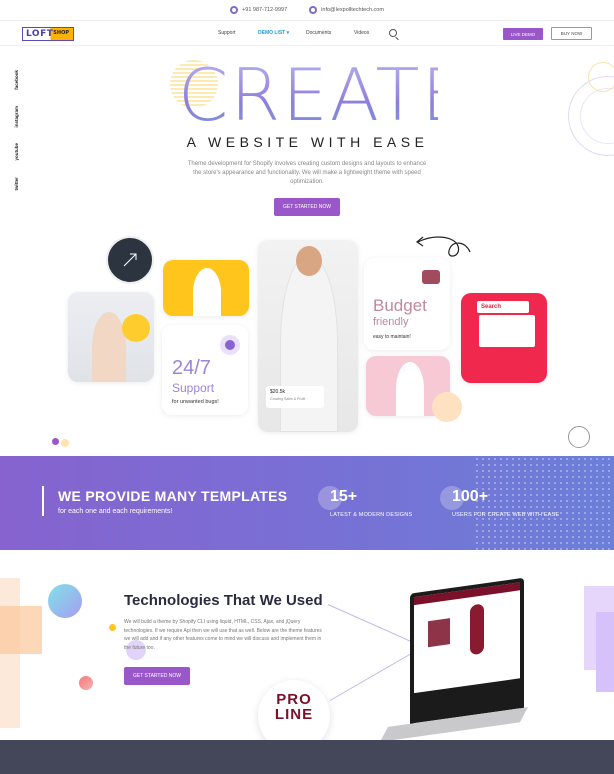 The image size is (614, 774). Describe the element at coordinates (400, 305) in the screenshot. I see `budget-big-text: Budget` at that location.